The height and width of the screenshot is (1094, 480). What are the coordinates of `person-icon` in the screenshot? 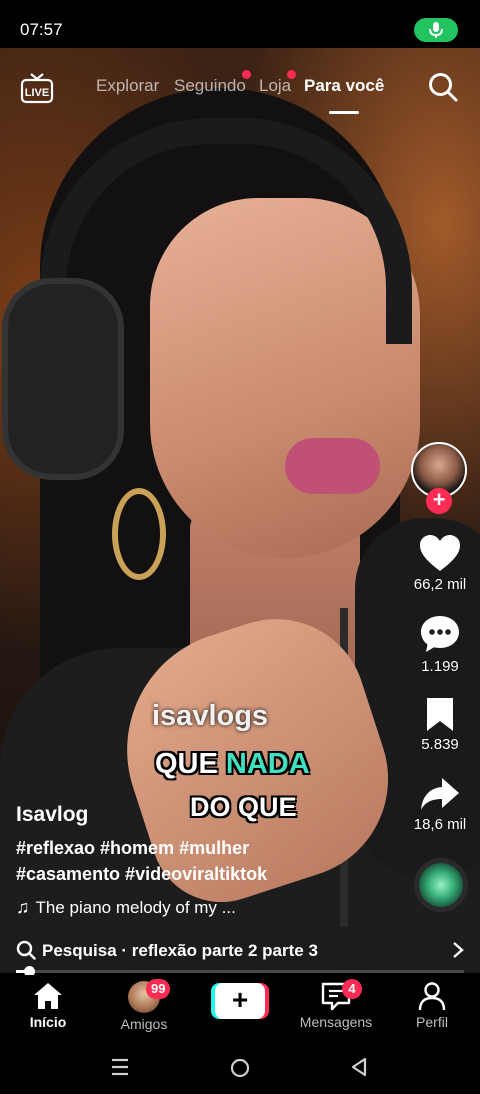 It's located at (432, 996).